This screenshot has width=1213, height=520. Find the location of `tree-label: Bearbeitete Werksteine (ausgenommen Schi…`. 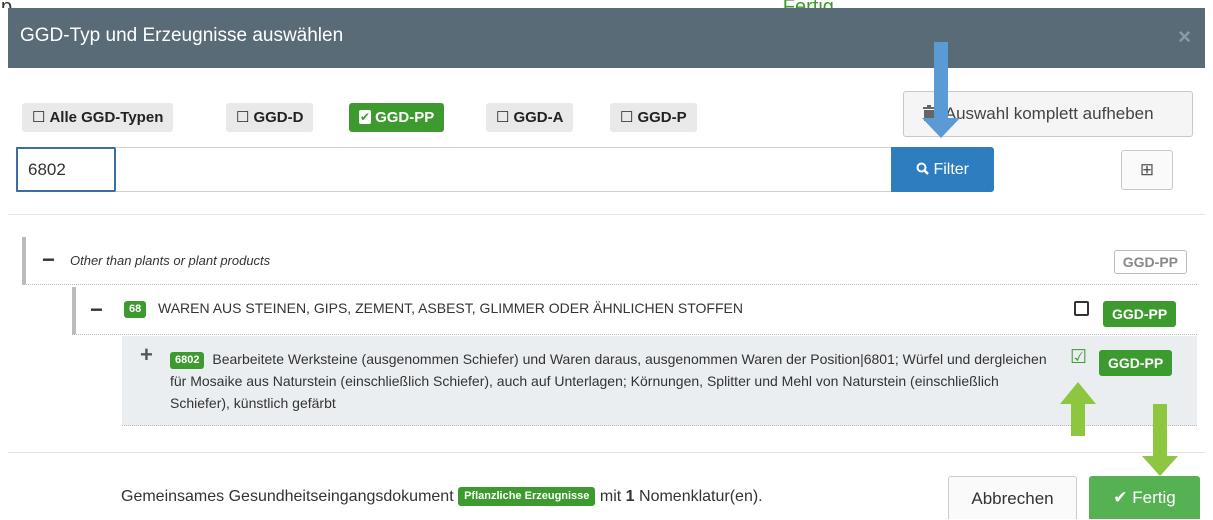

tree-label: Bearbeitete Werksteine (ausgenommen Schi… is located at coordinates (608, 381).